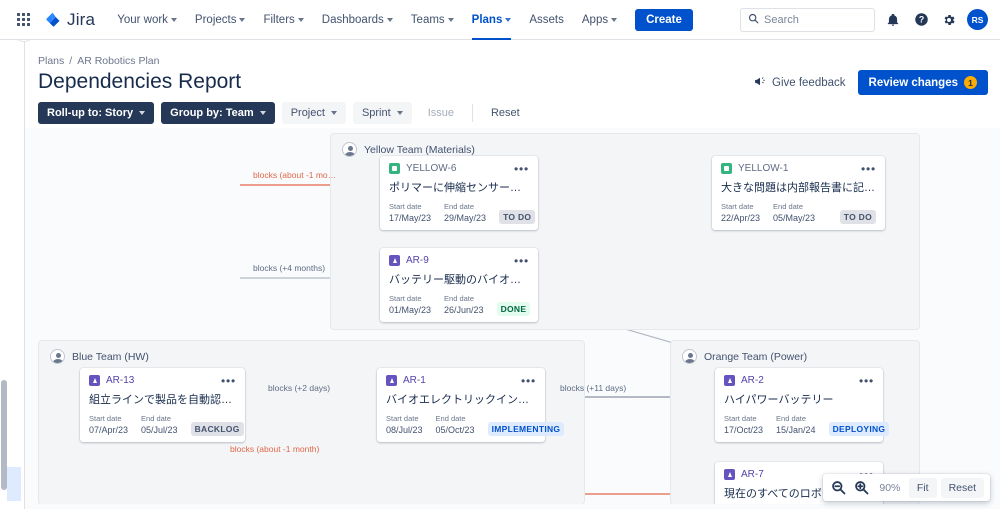 This screenshot has width=1000, height=509. Describe the element at coordinates (414, 380) in the screenshot. I see `issue-key: AR-1` at that location.